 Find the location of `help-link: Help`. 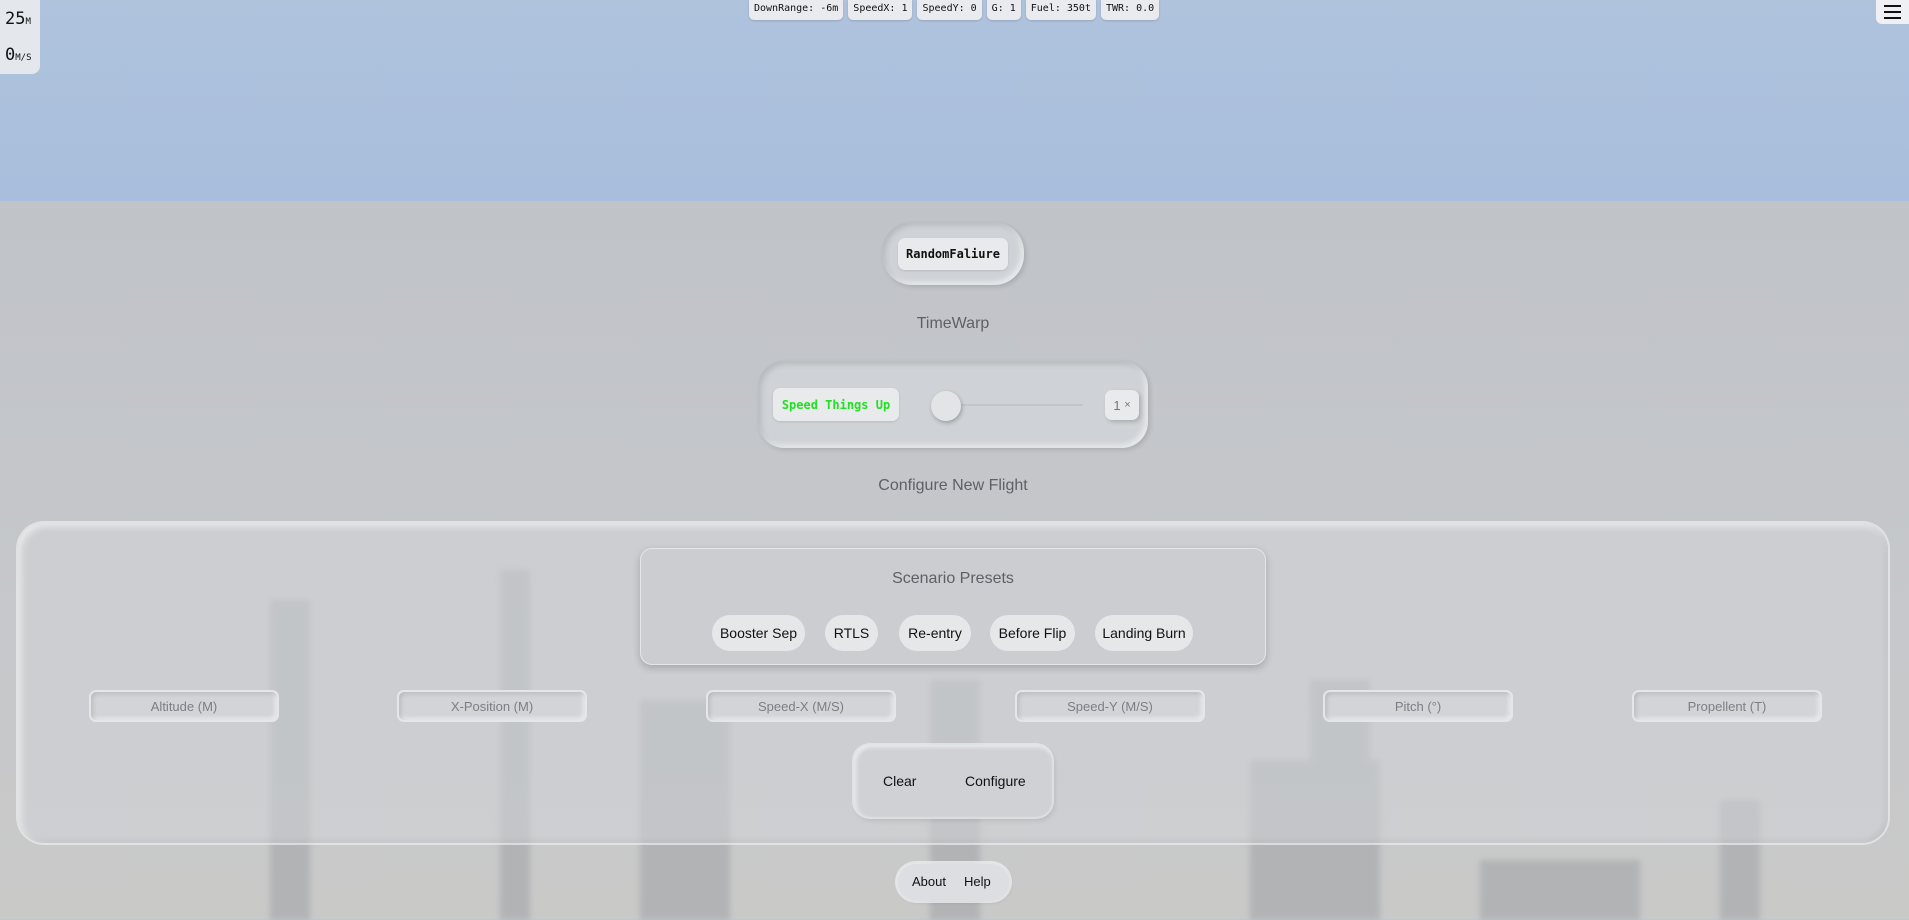

help-link: Help is located at coordinates (977, 881).